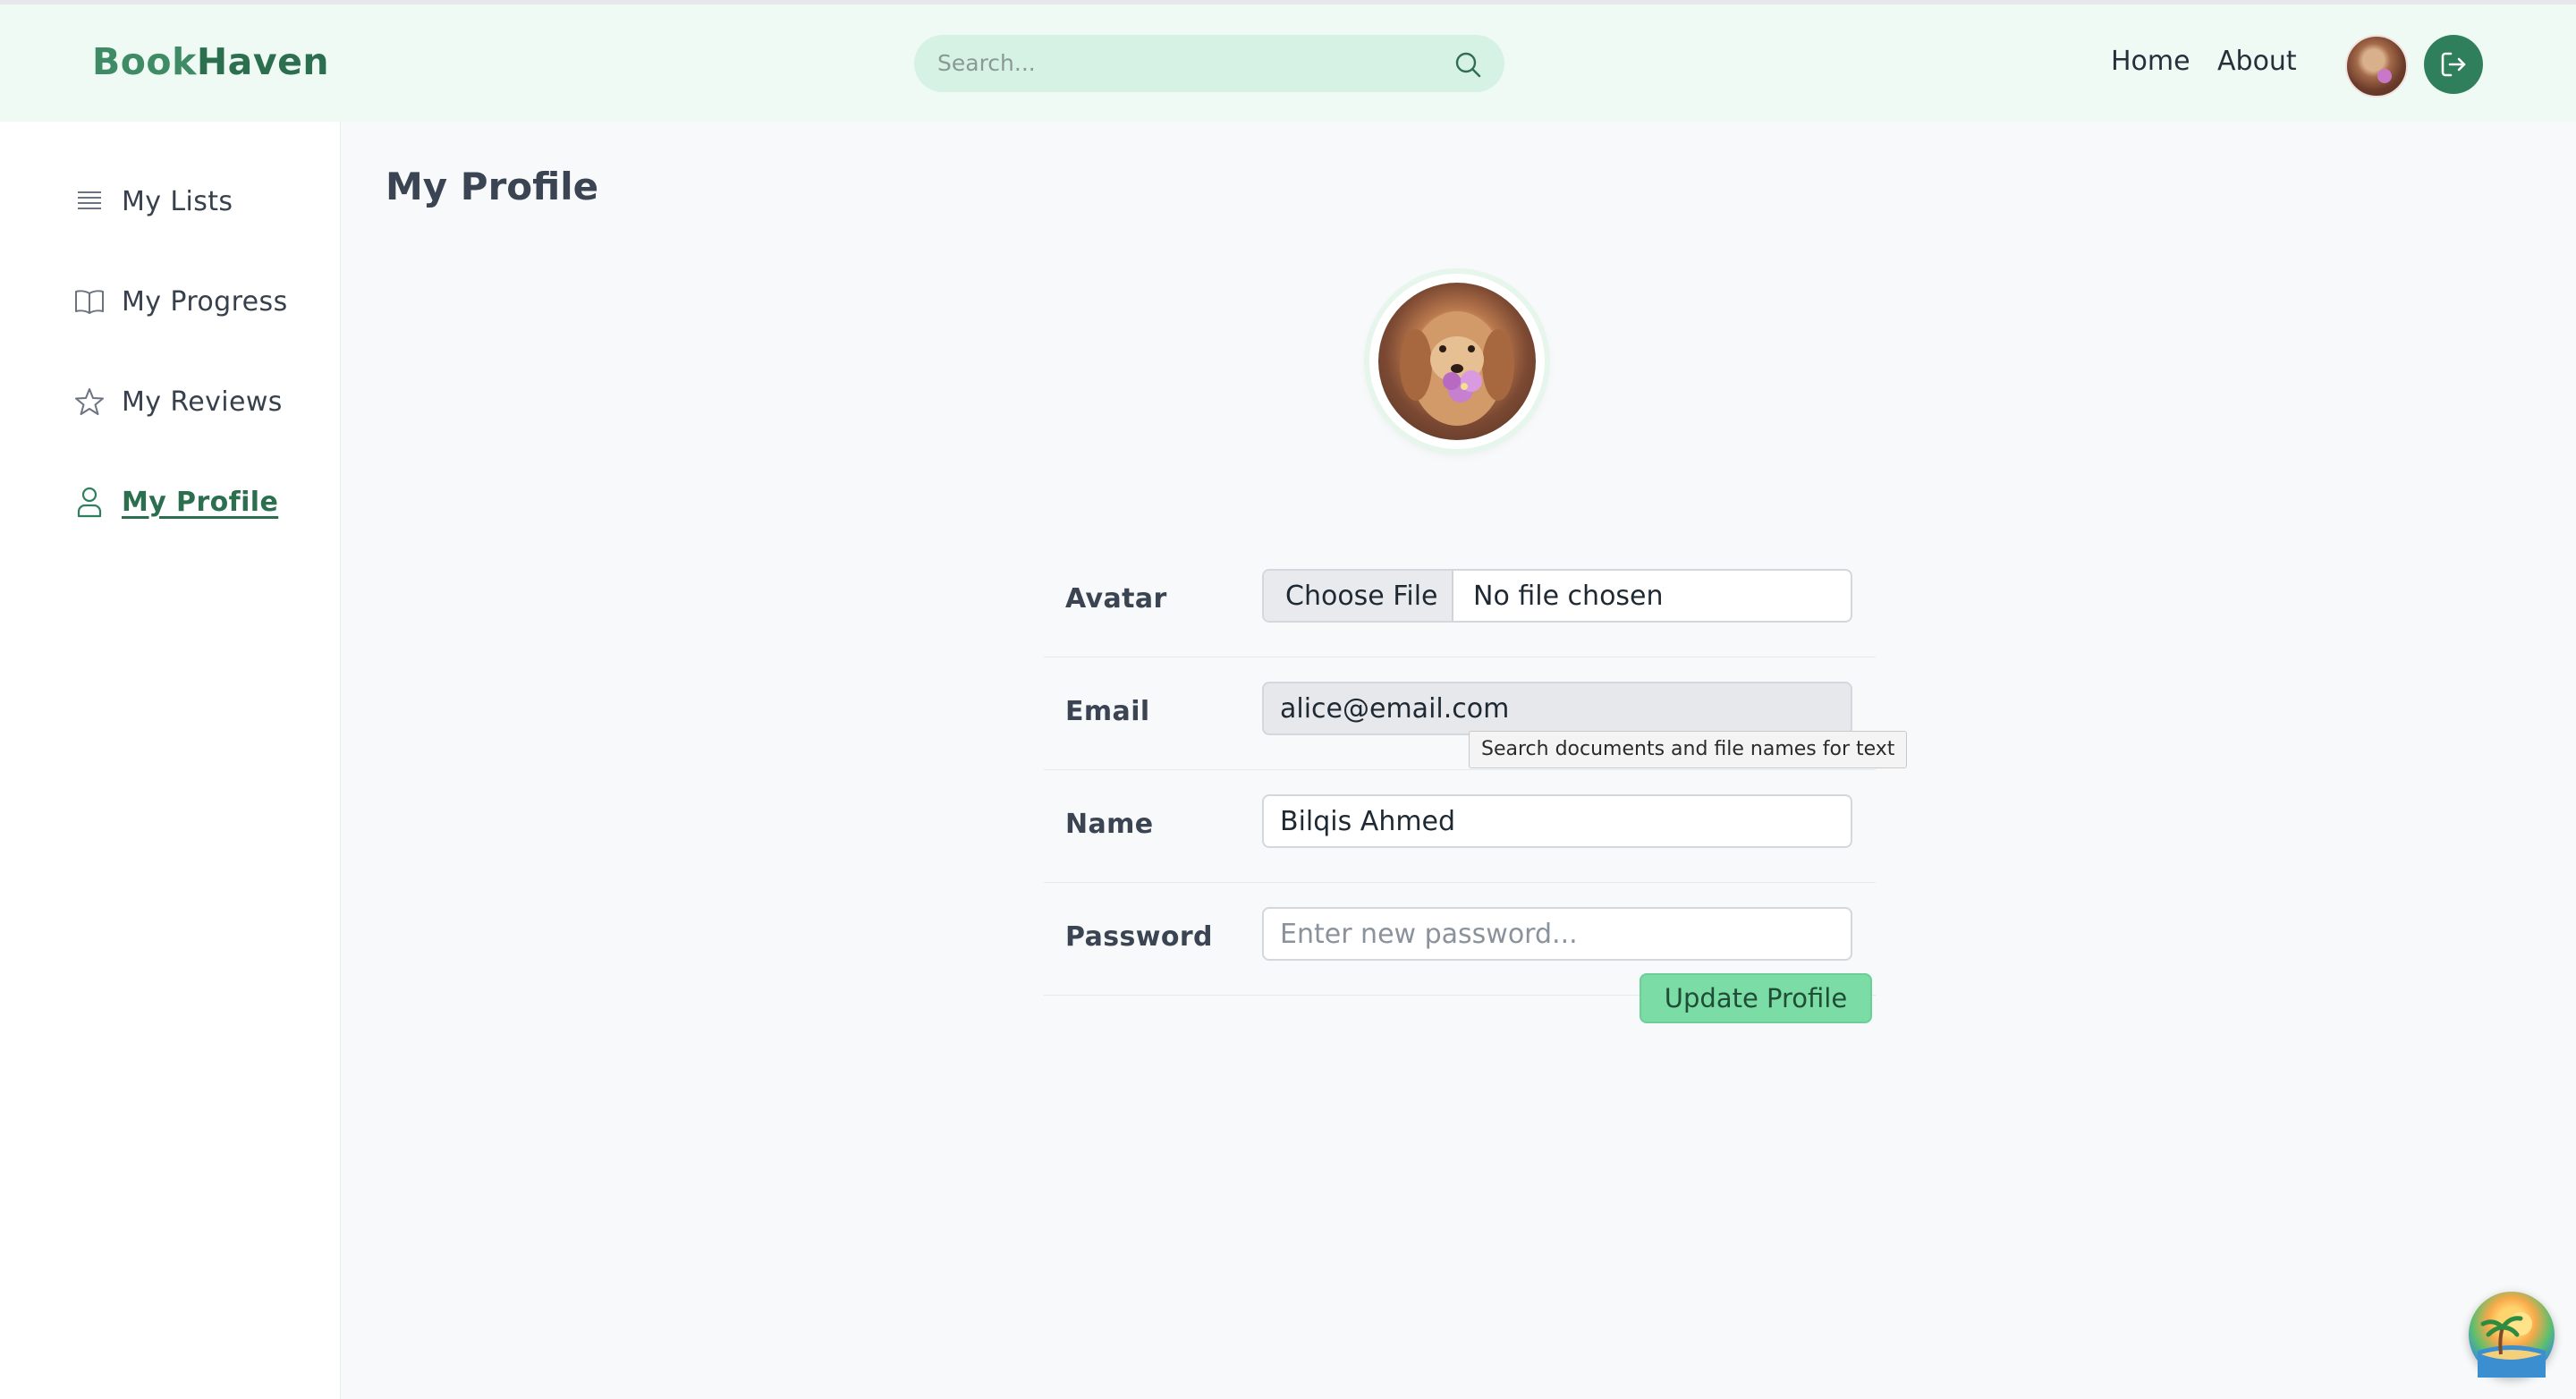  Describe the element at coordinates (1139, 937) in the screenshot. I see `password-label: Password` at that location.